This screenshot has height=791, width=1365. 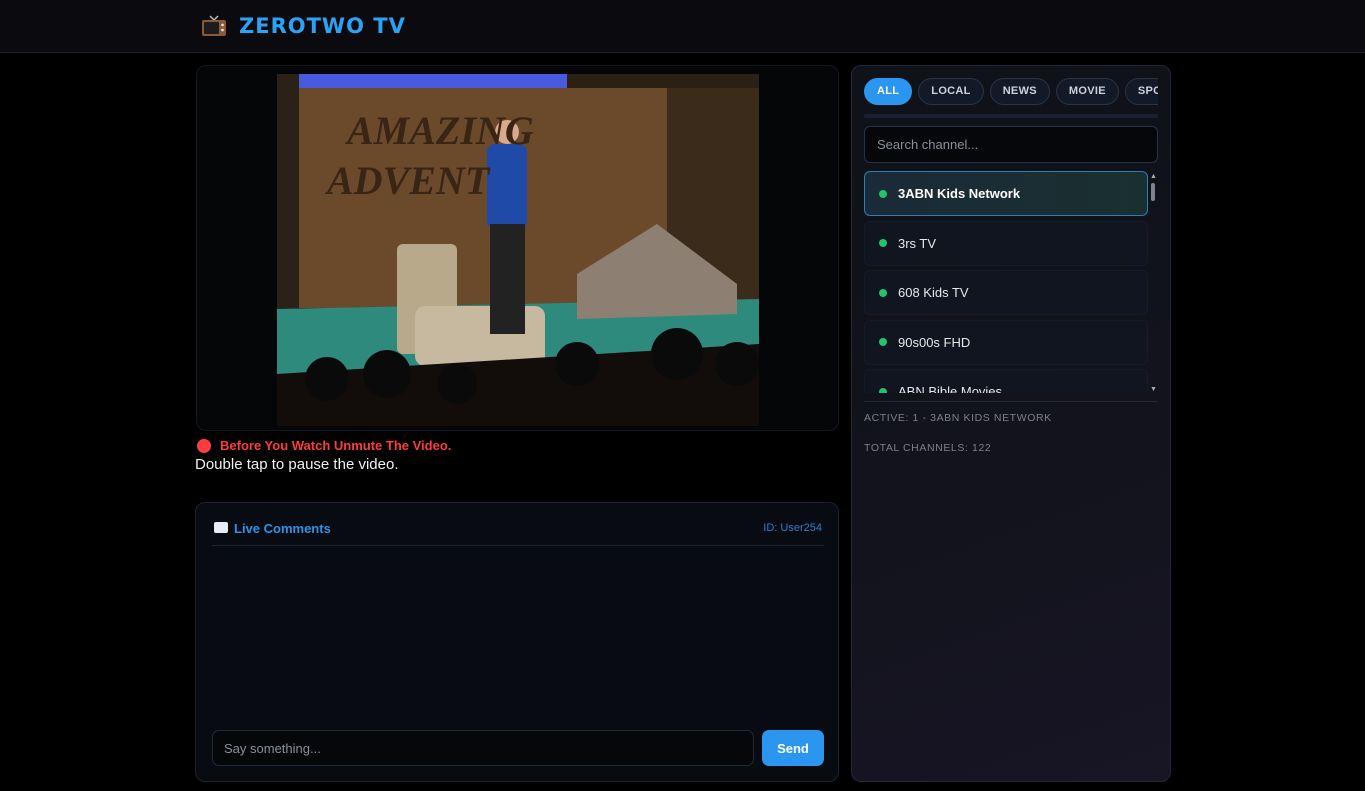 I want to click on channel-list-scrollbar: ▲ ▼, so click(x=1153, y=283).